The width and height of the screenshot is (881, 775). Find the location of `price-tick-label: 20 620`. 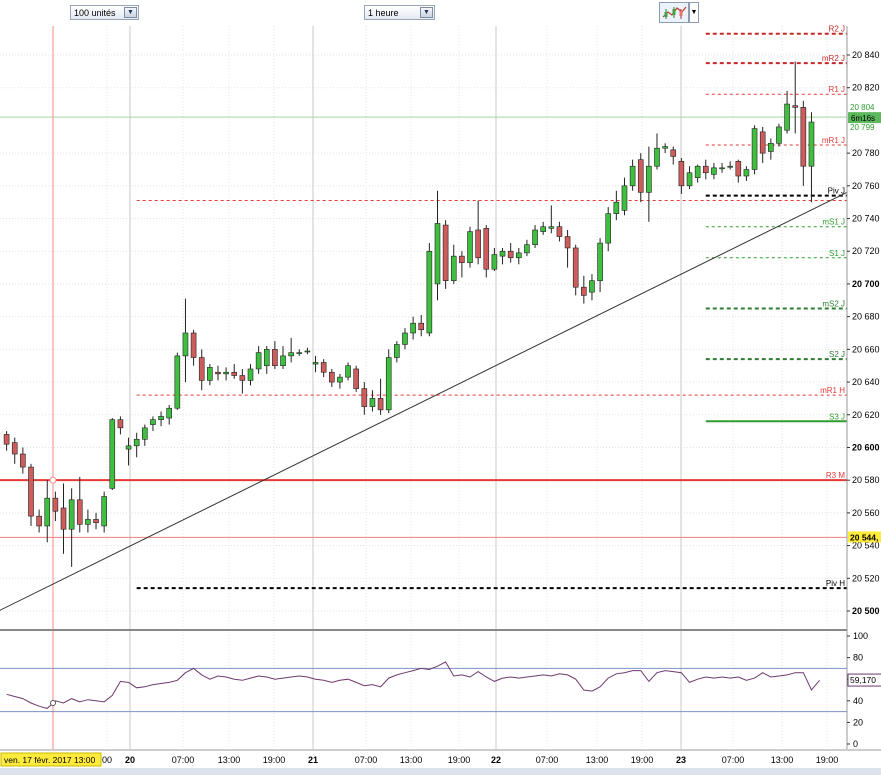

price-tick-label: 20 620 is located at coordinates (866, 415).